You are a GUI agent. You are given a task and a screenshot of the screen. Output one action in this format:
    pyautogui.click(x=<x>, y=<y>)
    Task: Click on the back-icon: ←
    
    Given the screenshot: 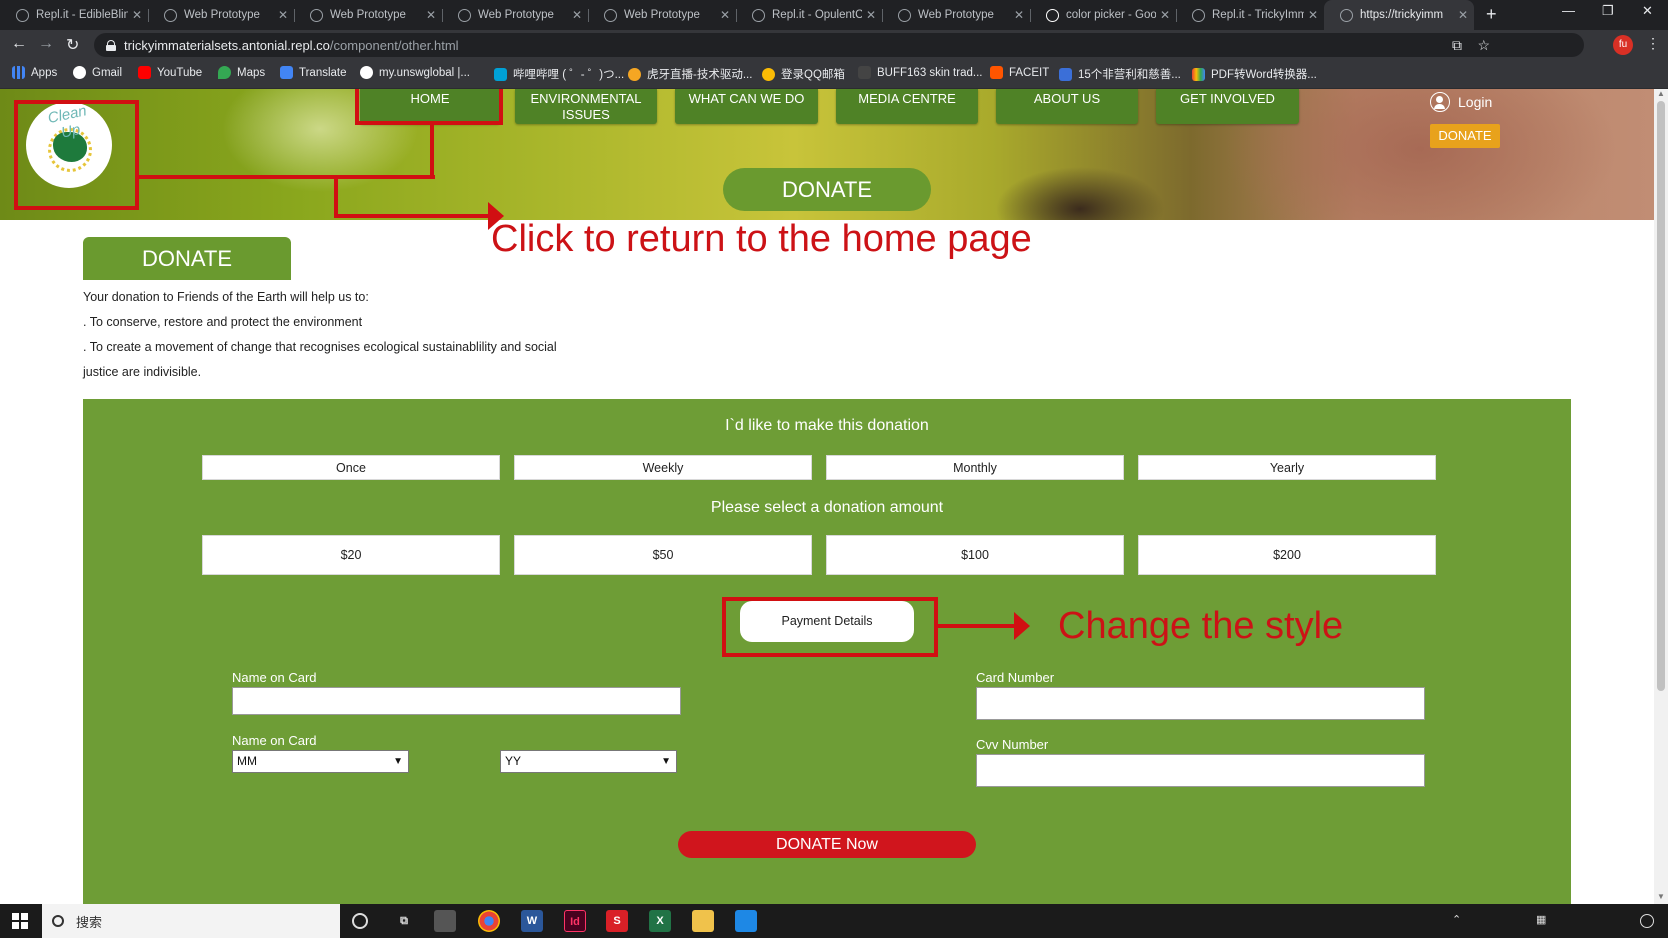 What is the action you would take?
    pyautogui.click(x=19, y=44)
    